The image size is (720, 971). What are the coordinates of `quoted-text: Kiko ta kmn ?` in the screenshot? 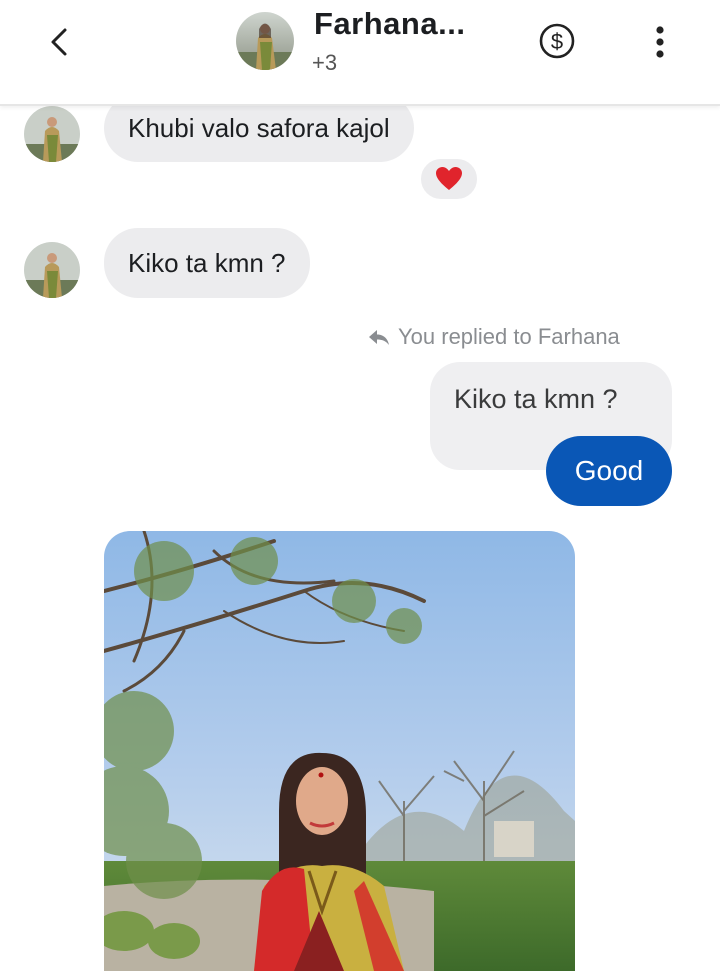 It's located at (536, 399).